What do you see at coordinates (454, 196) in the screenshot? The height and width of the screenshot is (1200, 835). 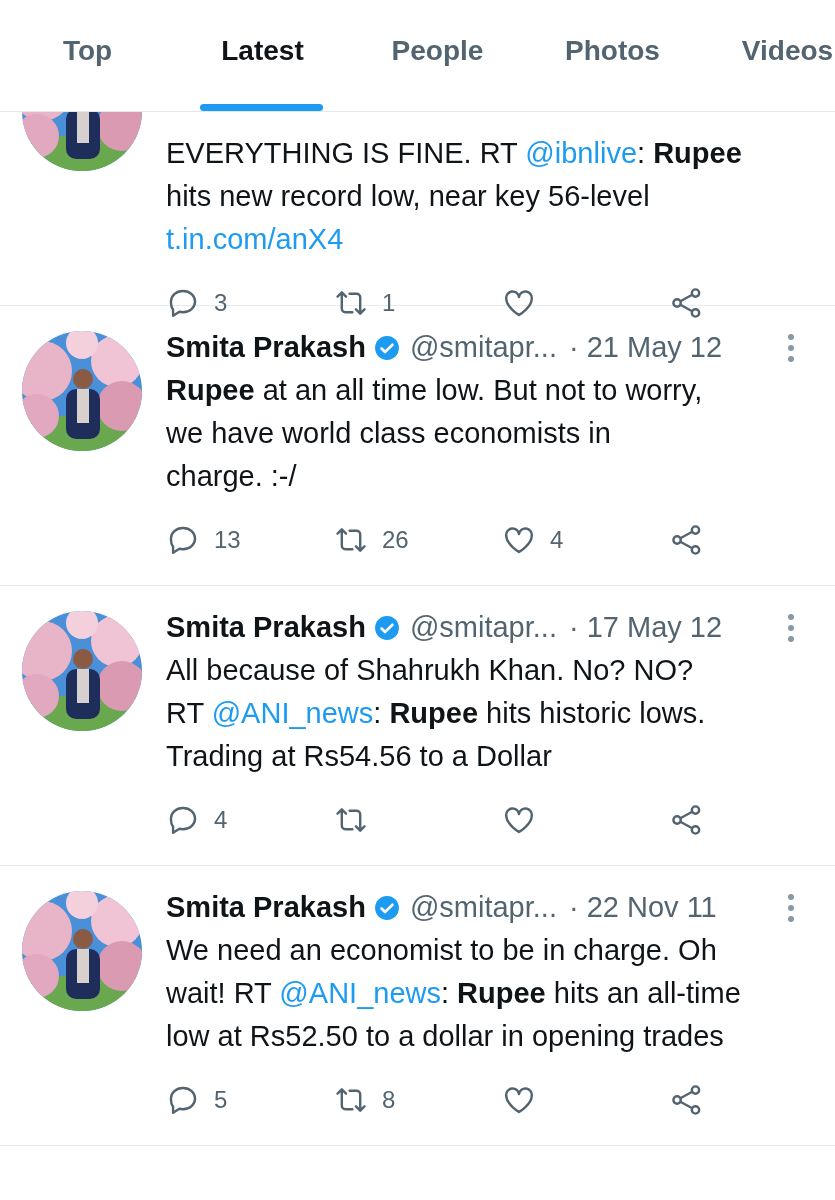 I see `tweet-text: EVERYTHING IS FINE. RT @ibnlive: Rupee hits new record low, near key 56-level t.in.com/anX4` at bounding box center [454, 196].